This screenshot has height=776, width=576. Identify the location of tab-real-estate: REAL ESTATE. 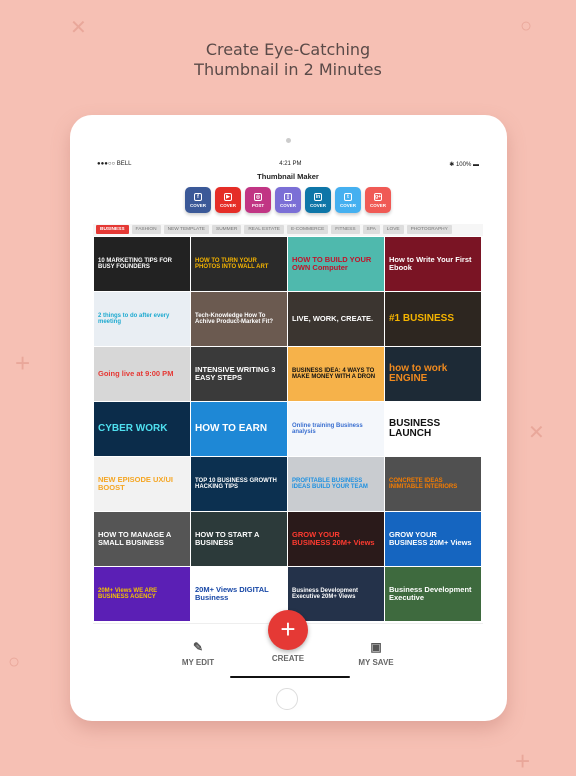
(264, 229).